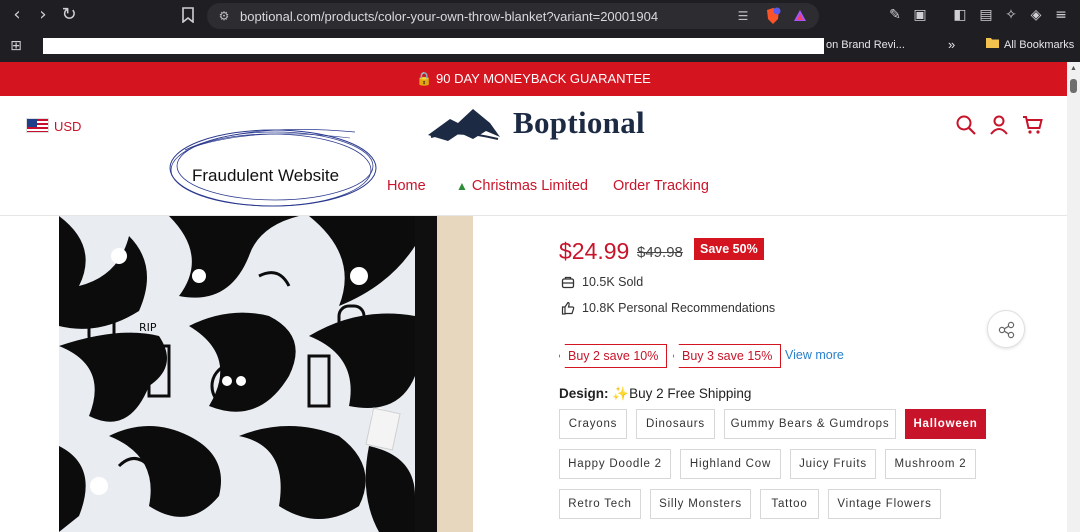 Image resolution: width=1080 pixels, height=532 pixels. Describe the element at coordinates (1073, 68) in the screenshot. I see `scroll-up-icon: ▲` at that location.